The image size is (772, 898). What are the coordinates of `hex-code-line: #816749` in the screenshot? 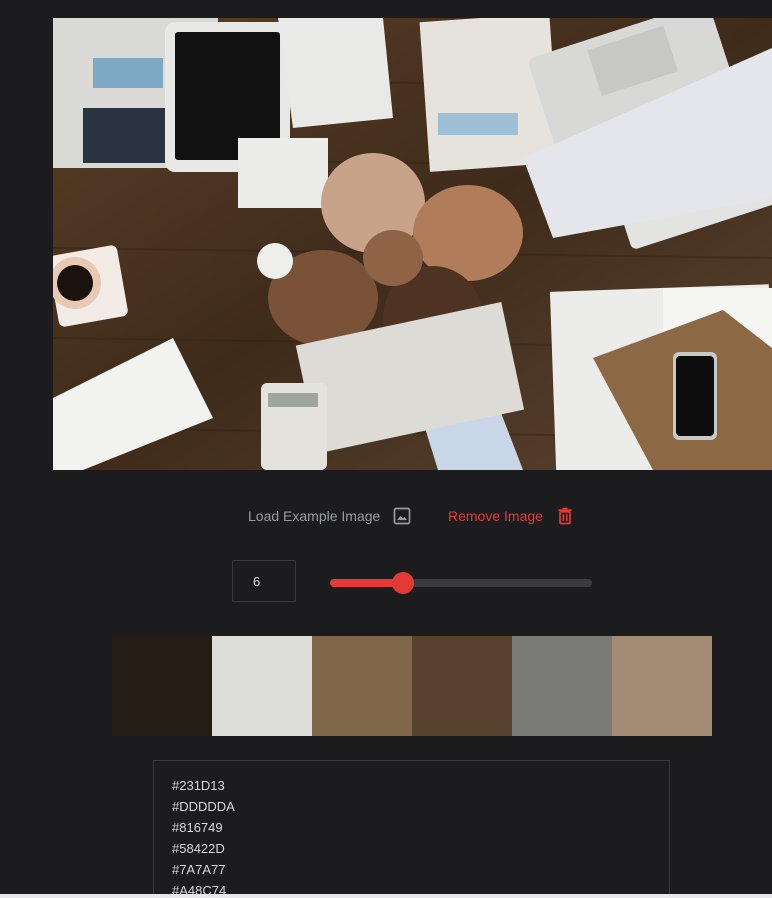 It's located at (197, 827).